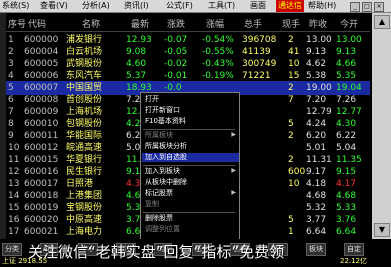 Image resolution: width=391 pixels, height=267 pixels. What do you see at coordinates (195, 261) in the screenshot?
I see `status-bar: 上证 2918.55 22.12亿` at bounding box center [195, 261].